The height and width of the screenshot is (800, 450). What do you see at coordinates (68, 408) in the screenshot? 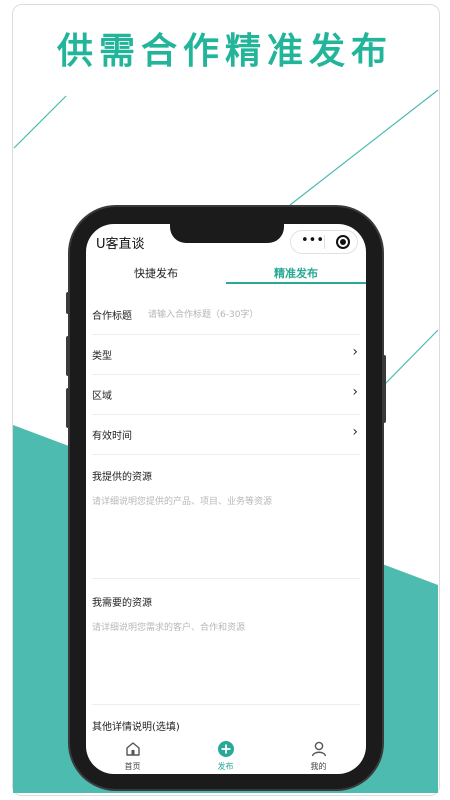
I see `phone-volume-down` at bounding box center [68, 408].